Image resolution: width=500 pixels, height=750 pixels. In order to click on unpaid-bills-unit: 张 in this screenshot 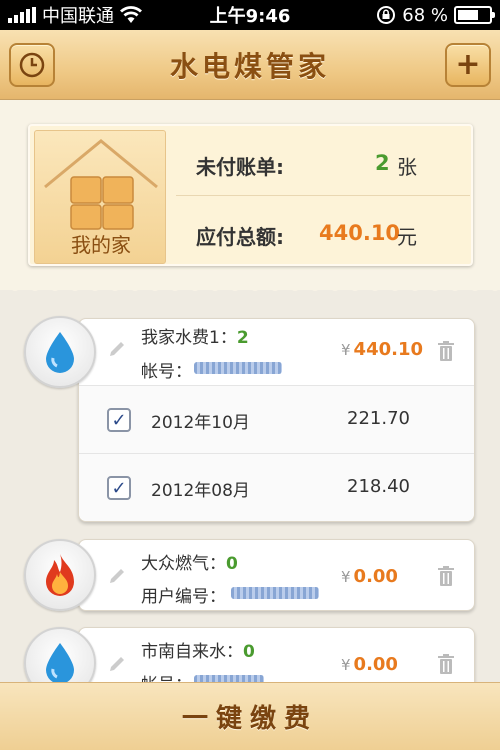, I will do `click(407, 167)`.